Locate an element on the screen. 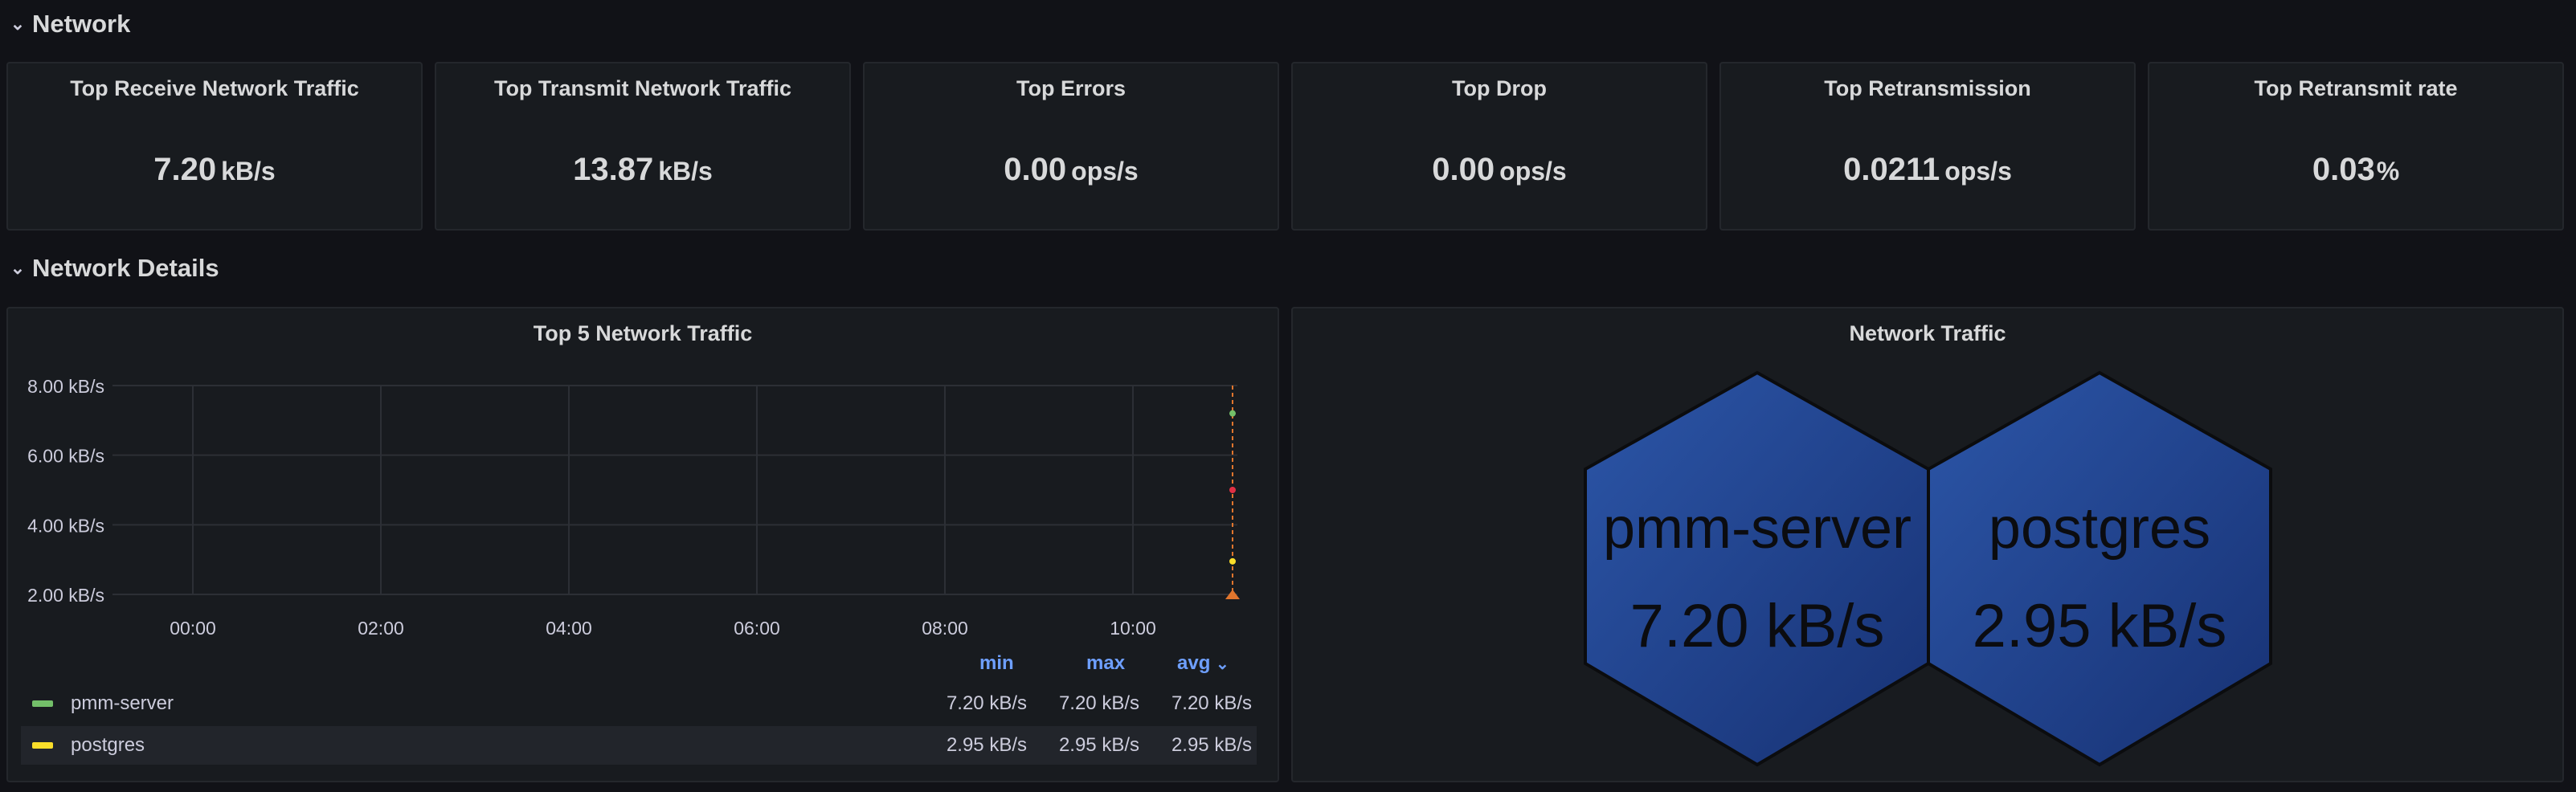  hexagon-pmm-server: pmm-server 7.20 kB/s is located at coordinates (1757, 568).